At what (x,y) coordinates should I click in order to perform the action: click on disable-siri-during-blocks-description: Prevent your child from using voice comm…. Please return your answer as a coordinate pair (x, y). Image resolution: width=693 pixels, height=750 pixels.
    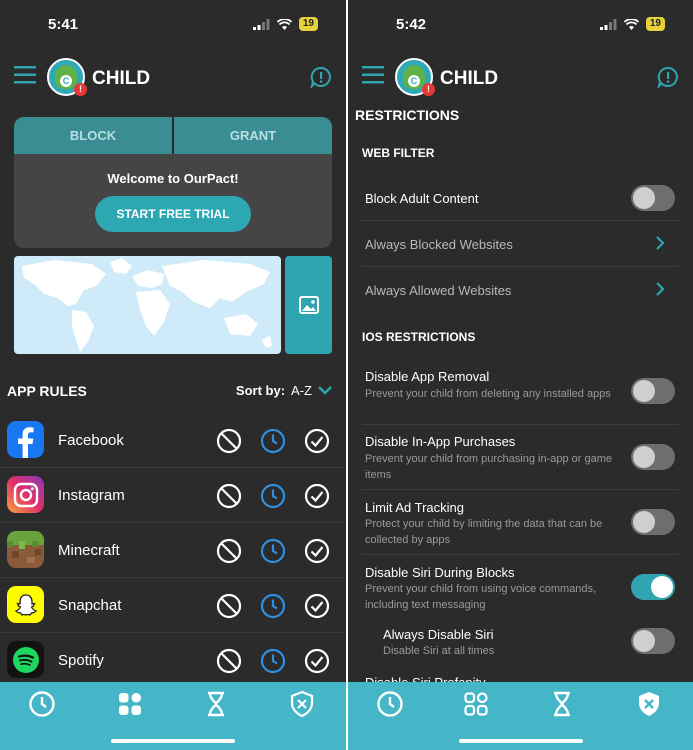
    Looking at the image, I should click on (481, 597).